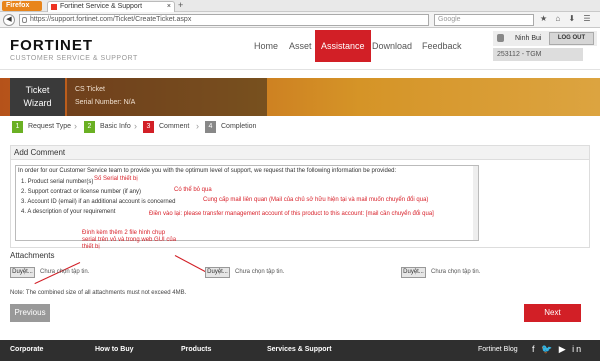 The width and height of the screenshot is (600, 361). I want to click on nav-assistance: Assistance, so click(343, 46).